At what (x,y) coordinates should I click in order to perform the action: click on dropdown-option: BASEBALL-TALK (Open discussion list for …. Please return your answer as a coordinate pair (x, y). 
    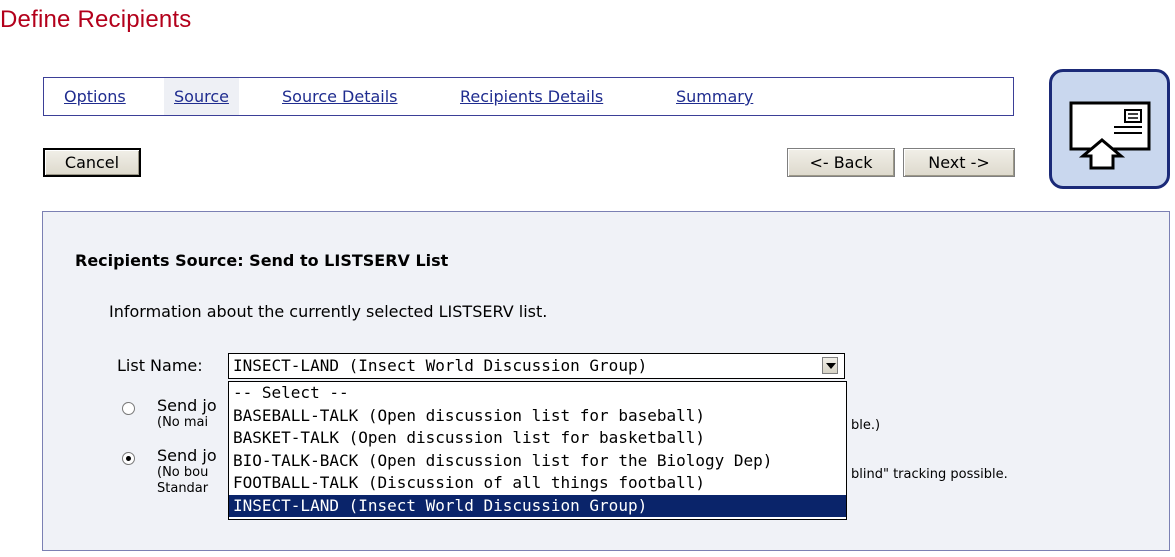
    Looking at the image, I should click on (537, 416).